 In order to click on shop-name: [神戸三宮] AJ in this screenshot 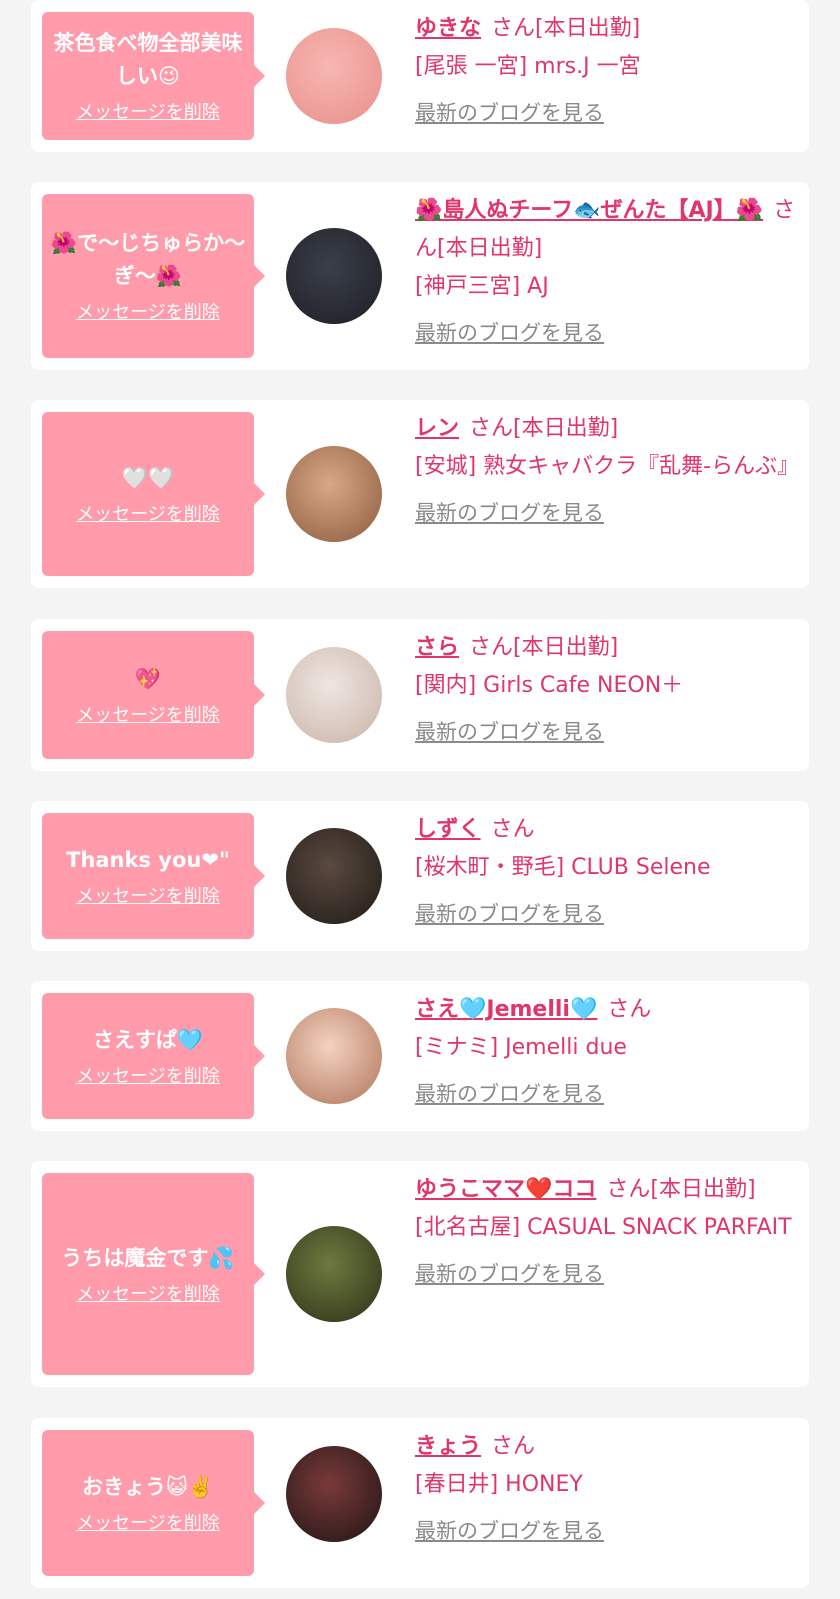, I will do `click(482, 286)`.